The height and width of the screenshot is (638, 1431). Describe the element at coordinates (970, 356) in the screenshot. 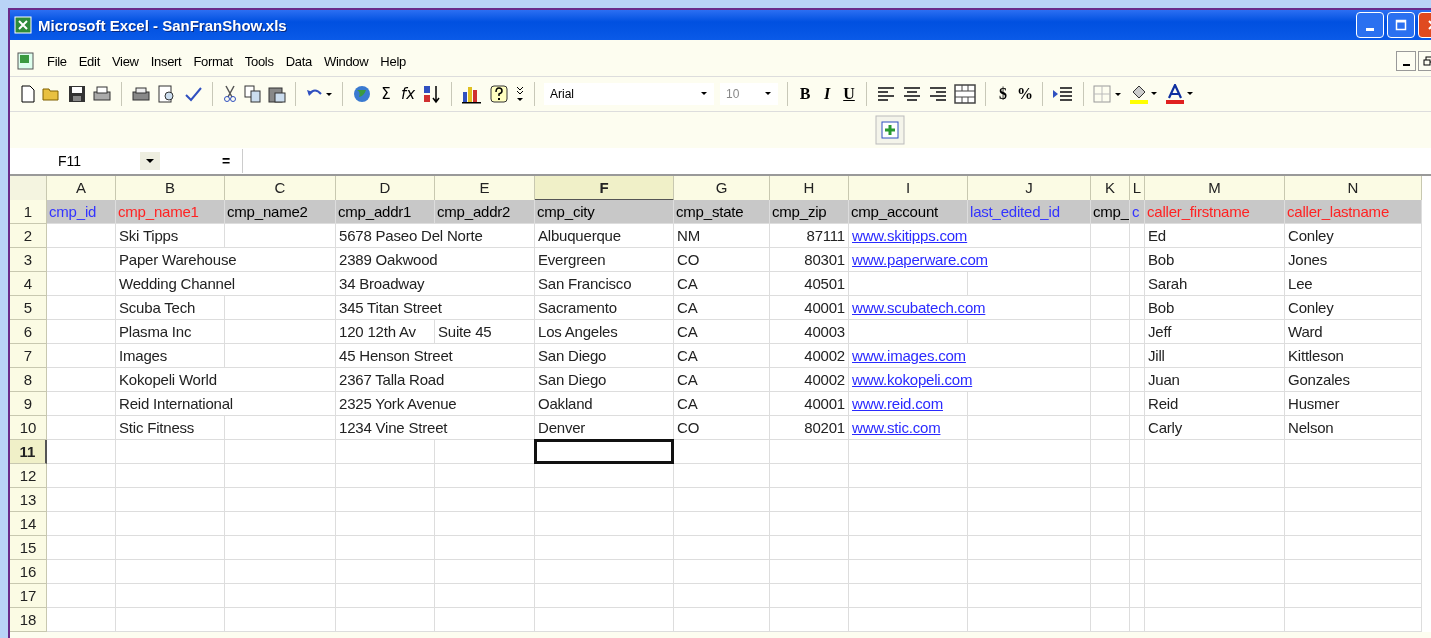

I see `table-cell: www.images.com` at that location.